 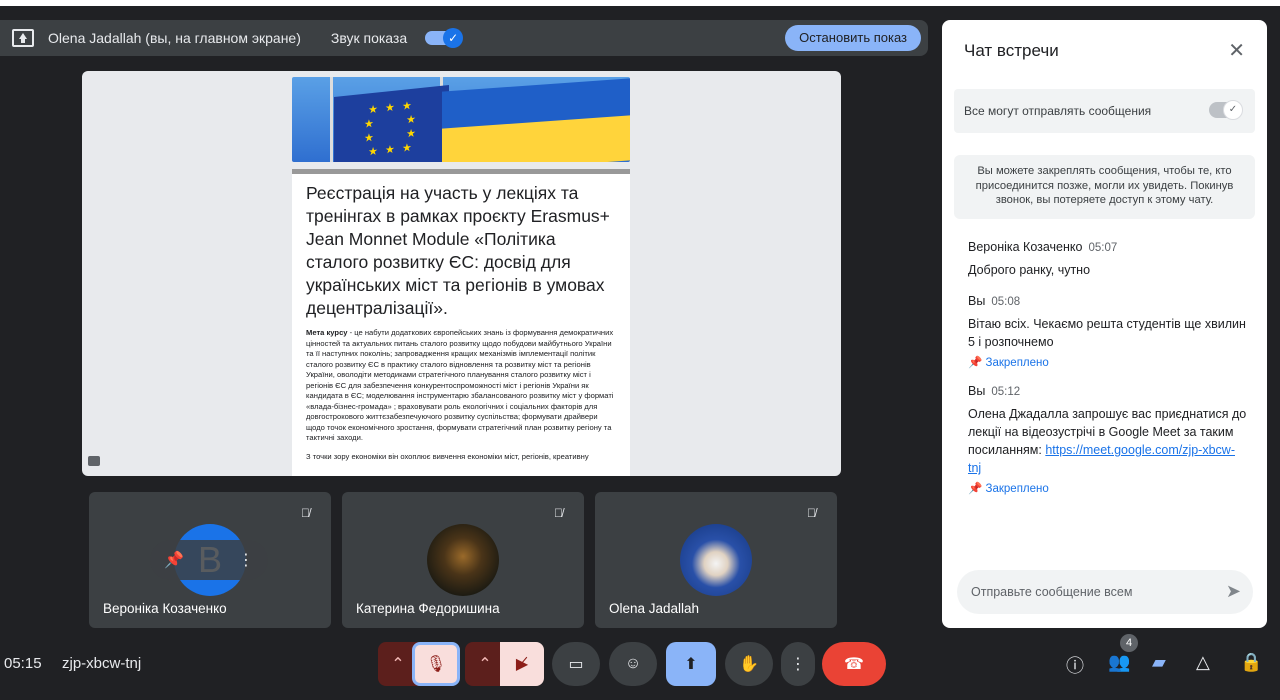 I want to click on microphone-button: 🎙, so click(x=436, y=664).